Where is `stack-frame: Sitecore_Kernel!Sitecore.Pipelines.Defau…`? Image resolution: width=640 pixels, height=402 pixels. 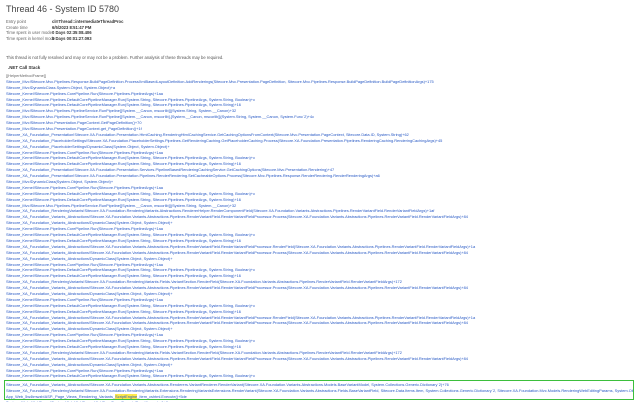 stack-frame: Sitecore_Kernel!Sitecore.Pipelines.Defau… is located at coordinates (320, 376).